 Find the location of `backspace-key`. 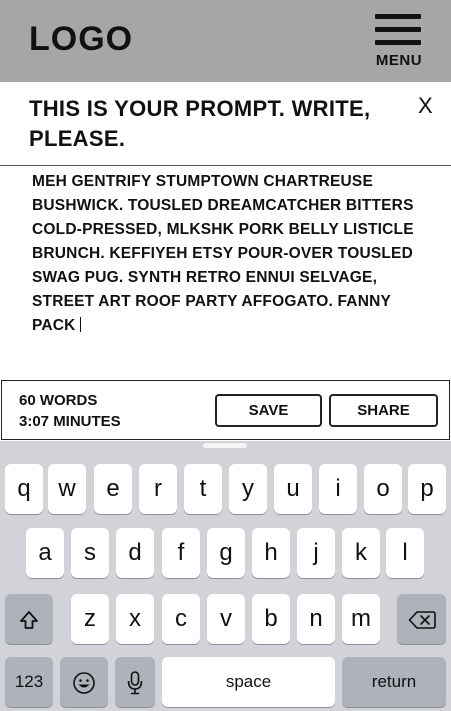

backspace-key is located at coordinates (421, 619).